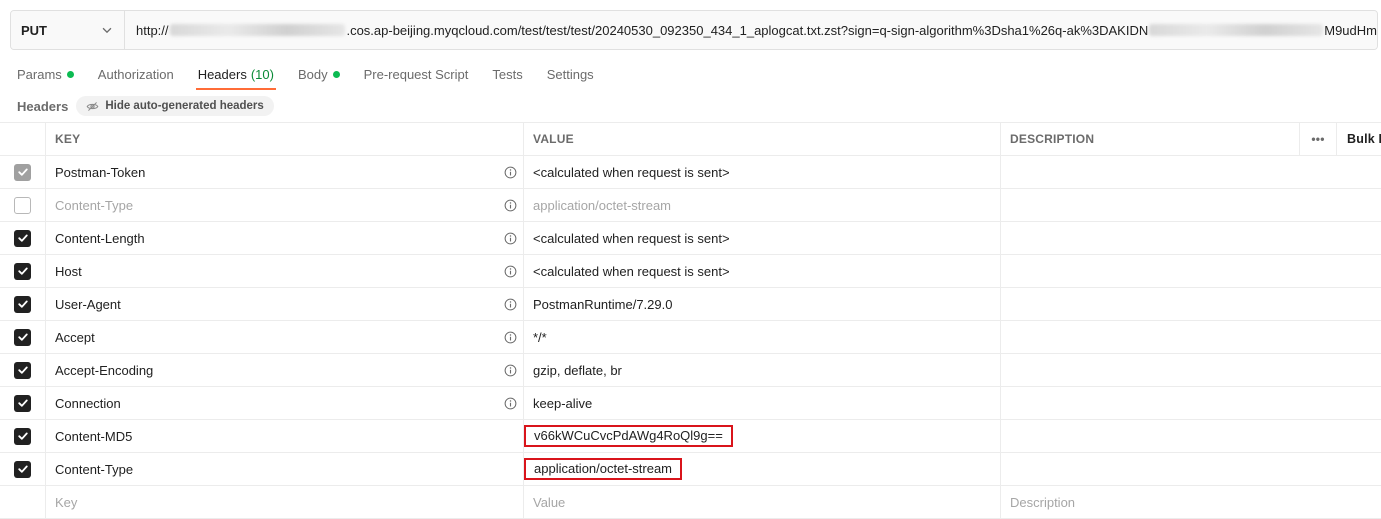  What do you see at coordinates (68, 30) in the screenshot?
I see `method-select: PUT` at bounding box center [68, 30].